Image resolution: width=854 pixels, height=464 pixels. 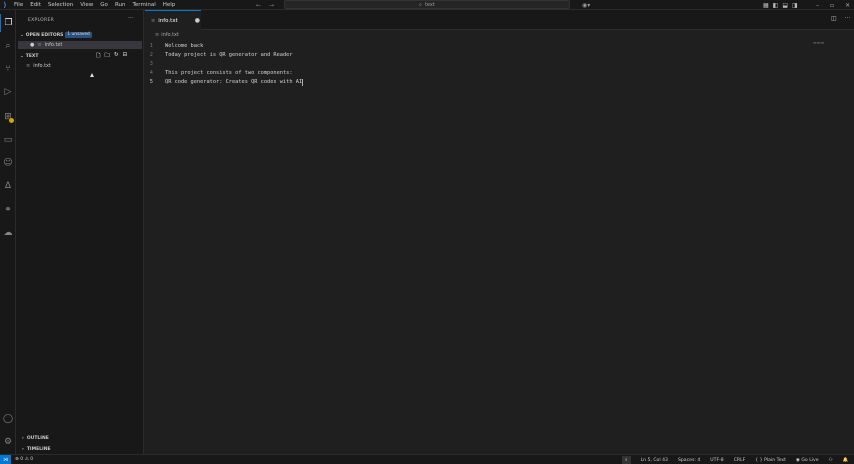 What do you see at coordinates (184, 46) in the screenshot?
I see `line-text: Welcome back` at bounding box center [184, 46].